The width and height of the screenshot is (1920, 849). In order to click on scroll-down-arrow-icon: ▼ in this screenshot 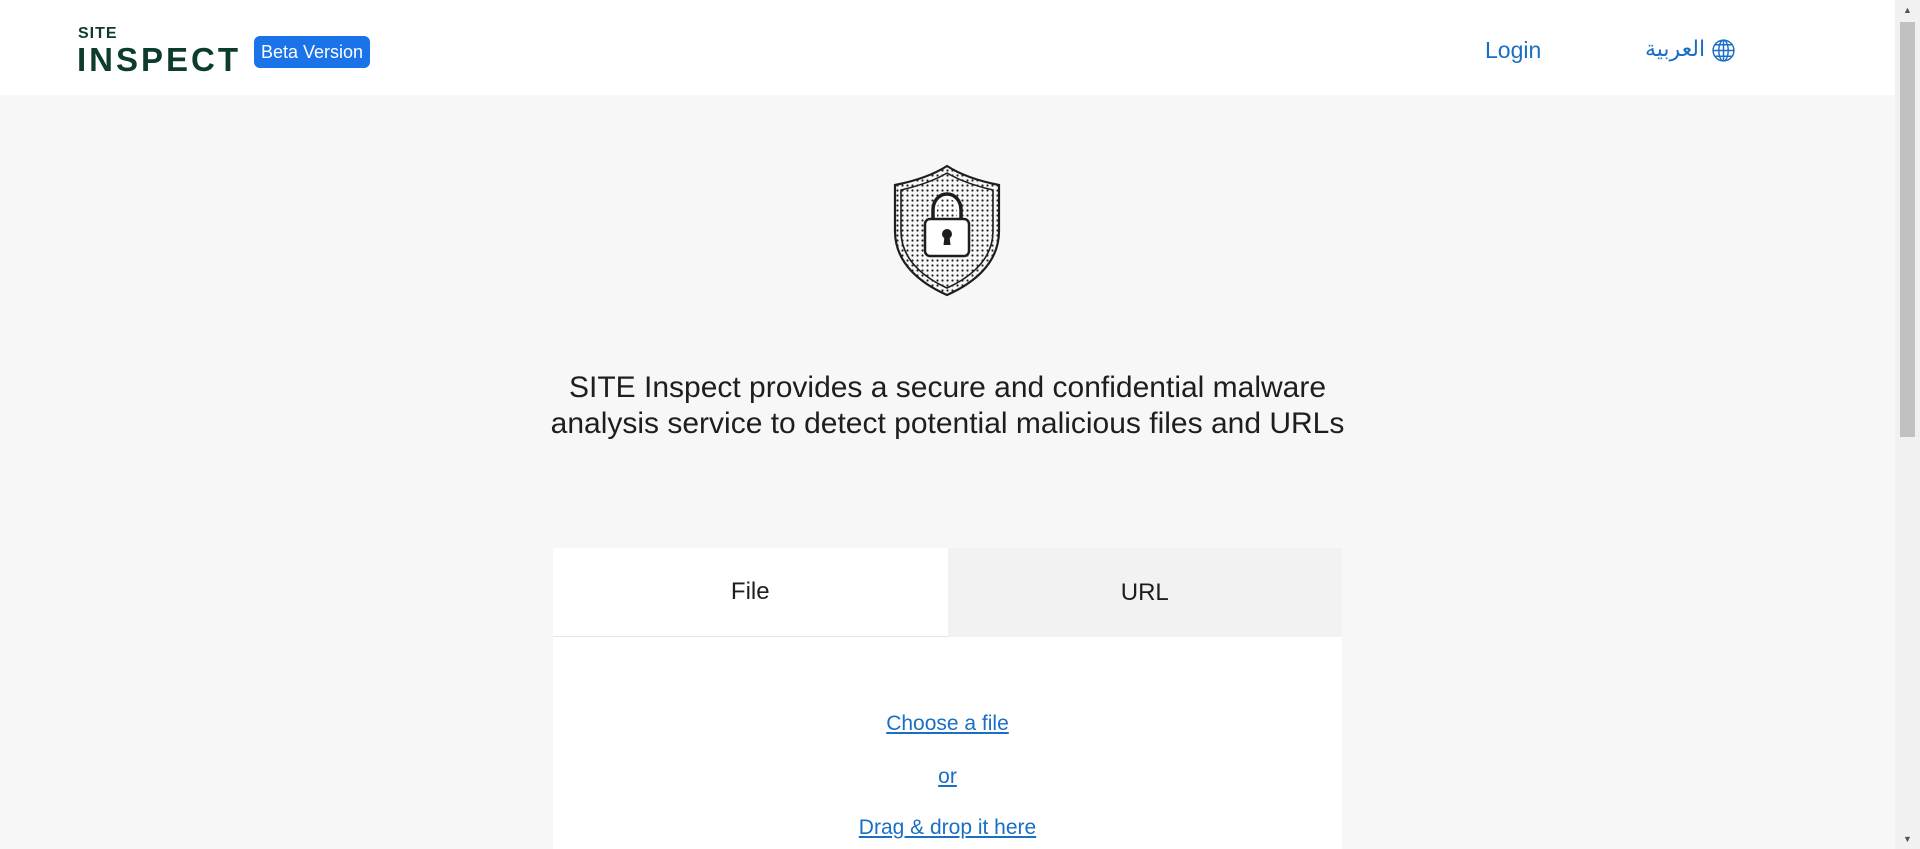, I will do `click(1907, 839)`.